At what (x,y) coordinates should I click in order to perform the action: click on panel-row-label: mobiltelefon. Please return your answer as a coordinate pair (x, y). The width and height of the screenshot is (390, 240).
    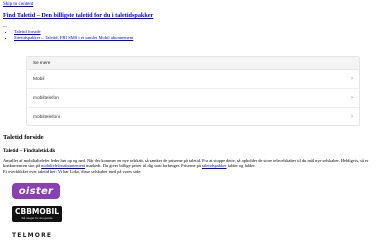
    Looking at the image, I should click on (46, 98).